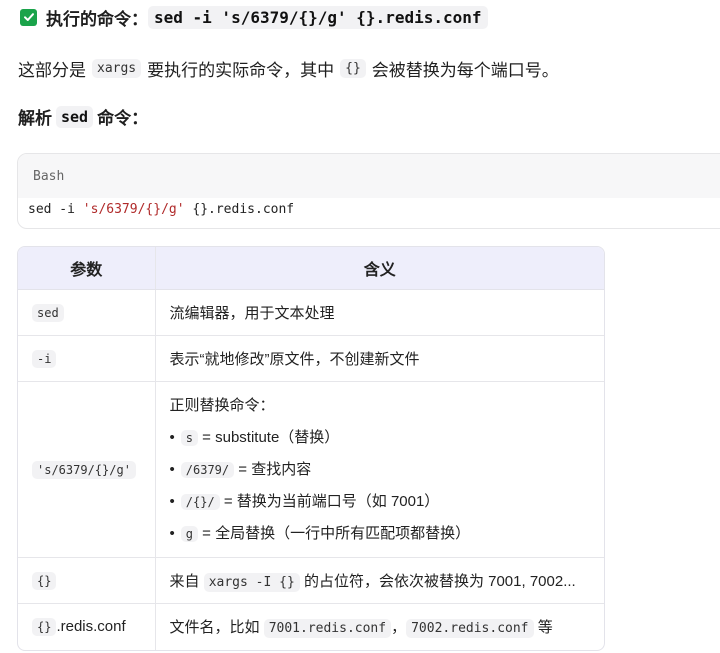 The image size is (720, 653). What do you see at coordinates (353, 68) in the screenshot?
I see `inline-code-braces: {}` at bounding box center [353, 68].